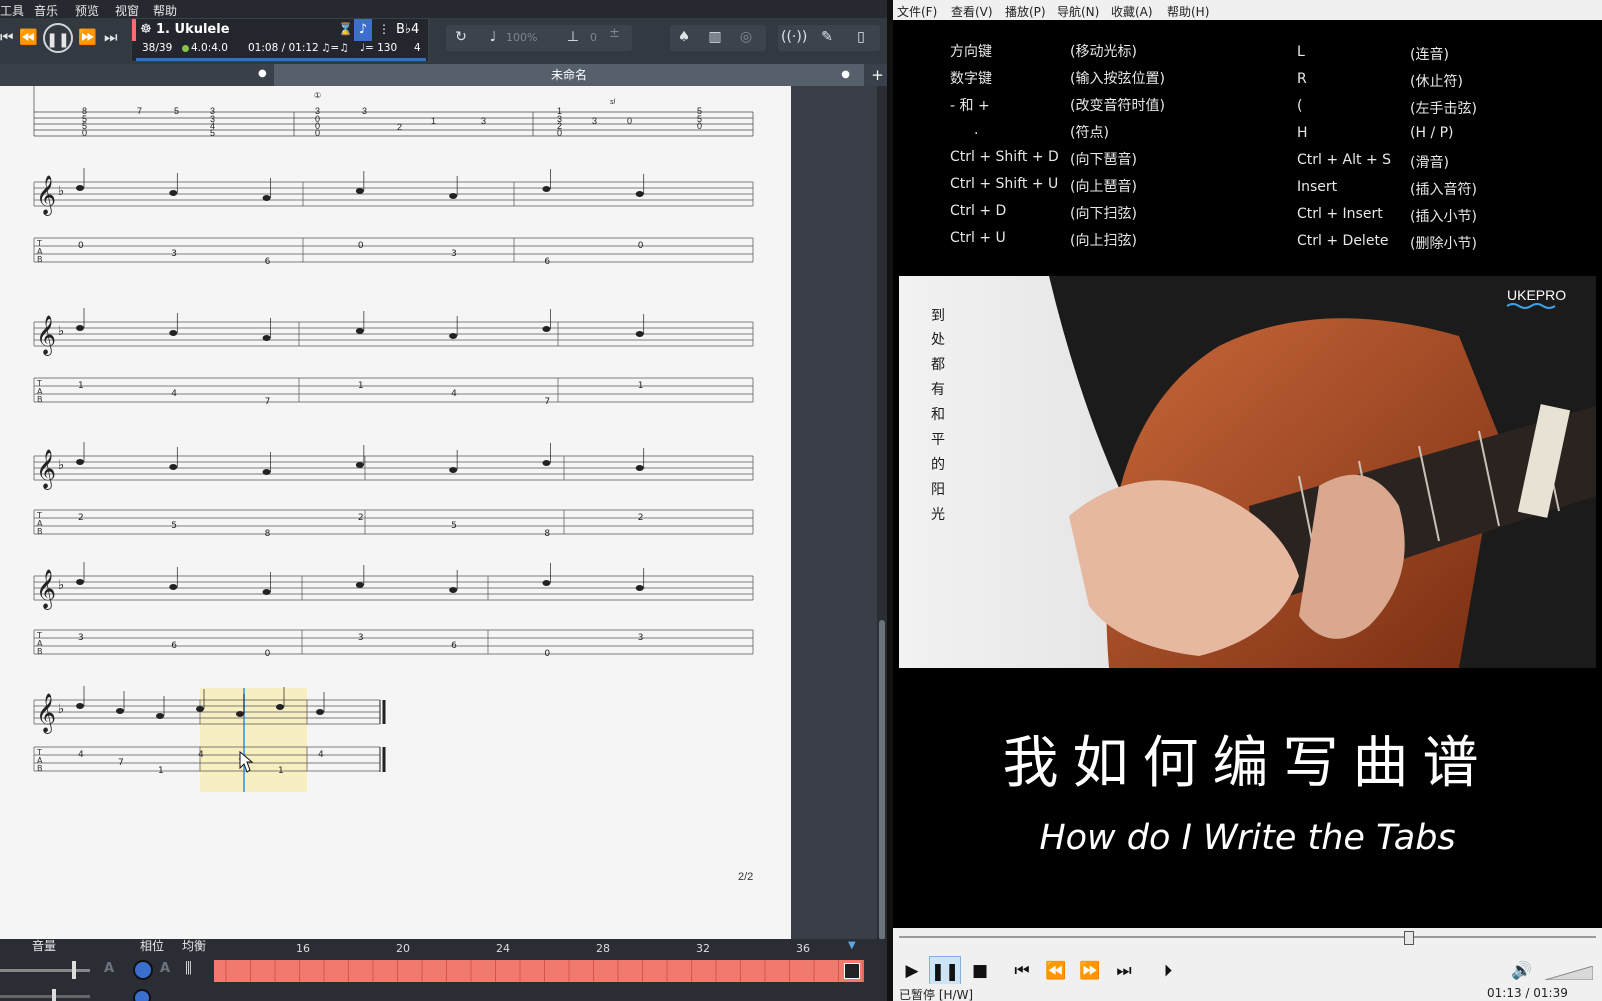 The width and height of the screenshot is (1602, 1001). What do you see at coordinates (1103, 241) in the screenshot?
I see `shortcut-desc: (向上扫弦)` at bounding box center [1103, 241].